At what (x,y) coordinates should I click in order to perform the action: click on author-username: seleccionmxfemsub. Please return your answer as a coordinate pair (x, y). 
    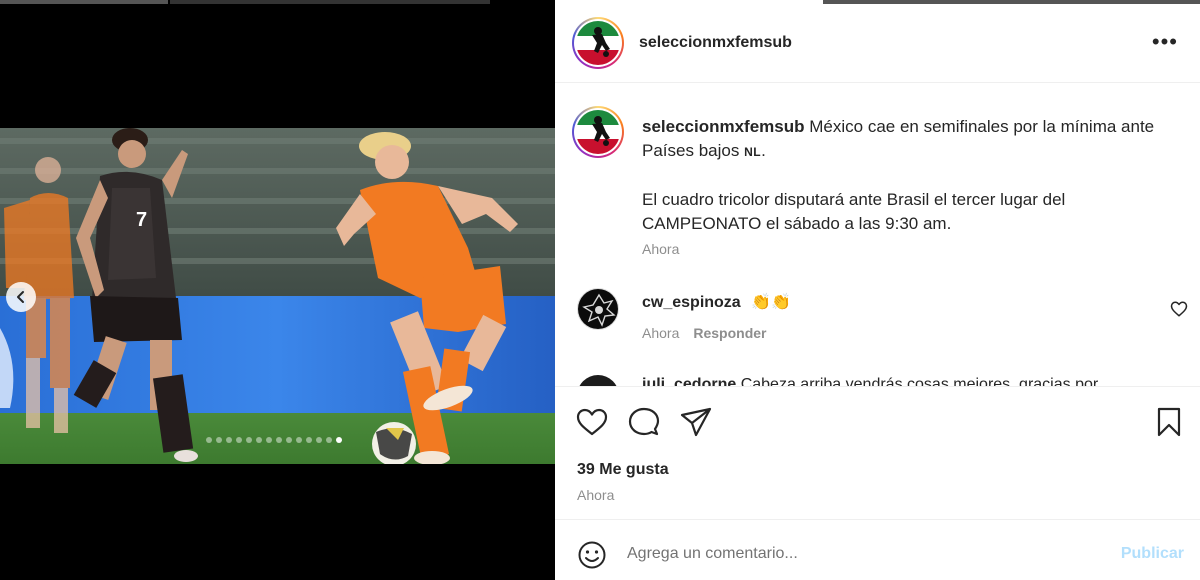
    Looking at the image, I should click on (715, 43).